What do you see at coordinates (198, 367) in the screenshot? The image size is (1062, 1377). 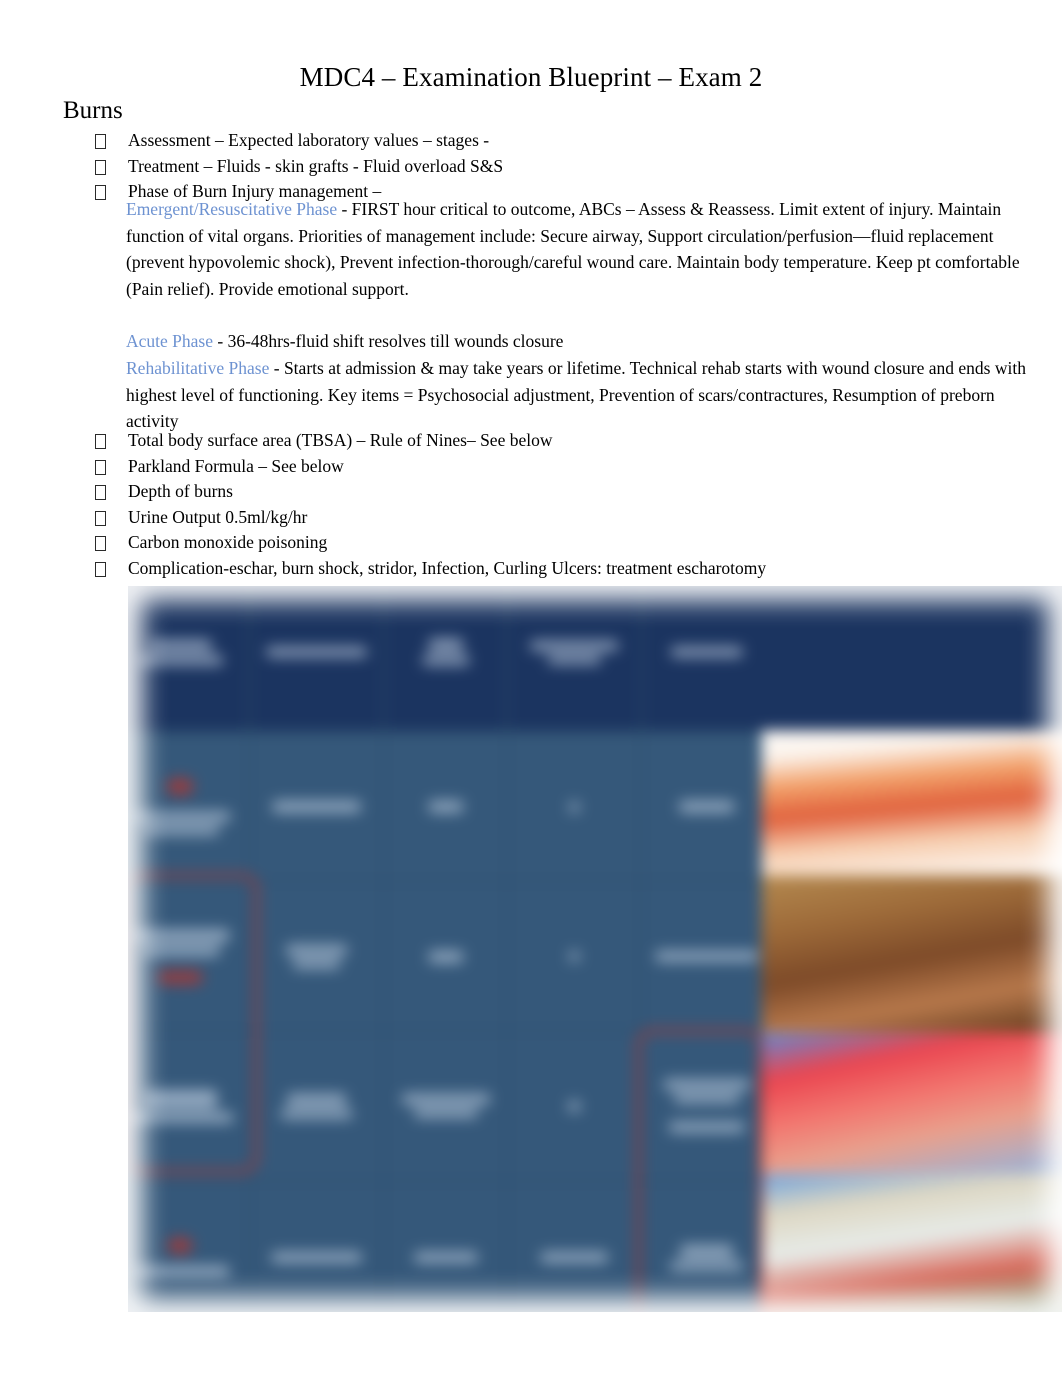 I see `rehabilitative-phase-label: Rehabilitative Phase` at bounding box center [198, 367].